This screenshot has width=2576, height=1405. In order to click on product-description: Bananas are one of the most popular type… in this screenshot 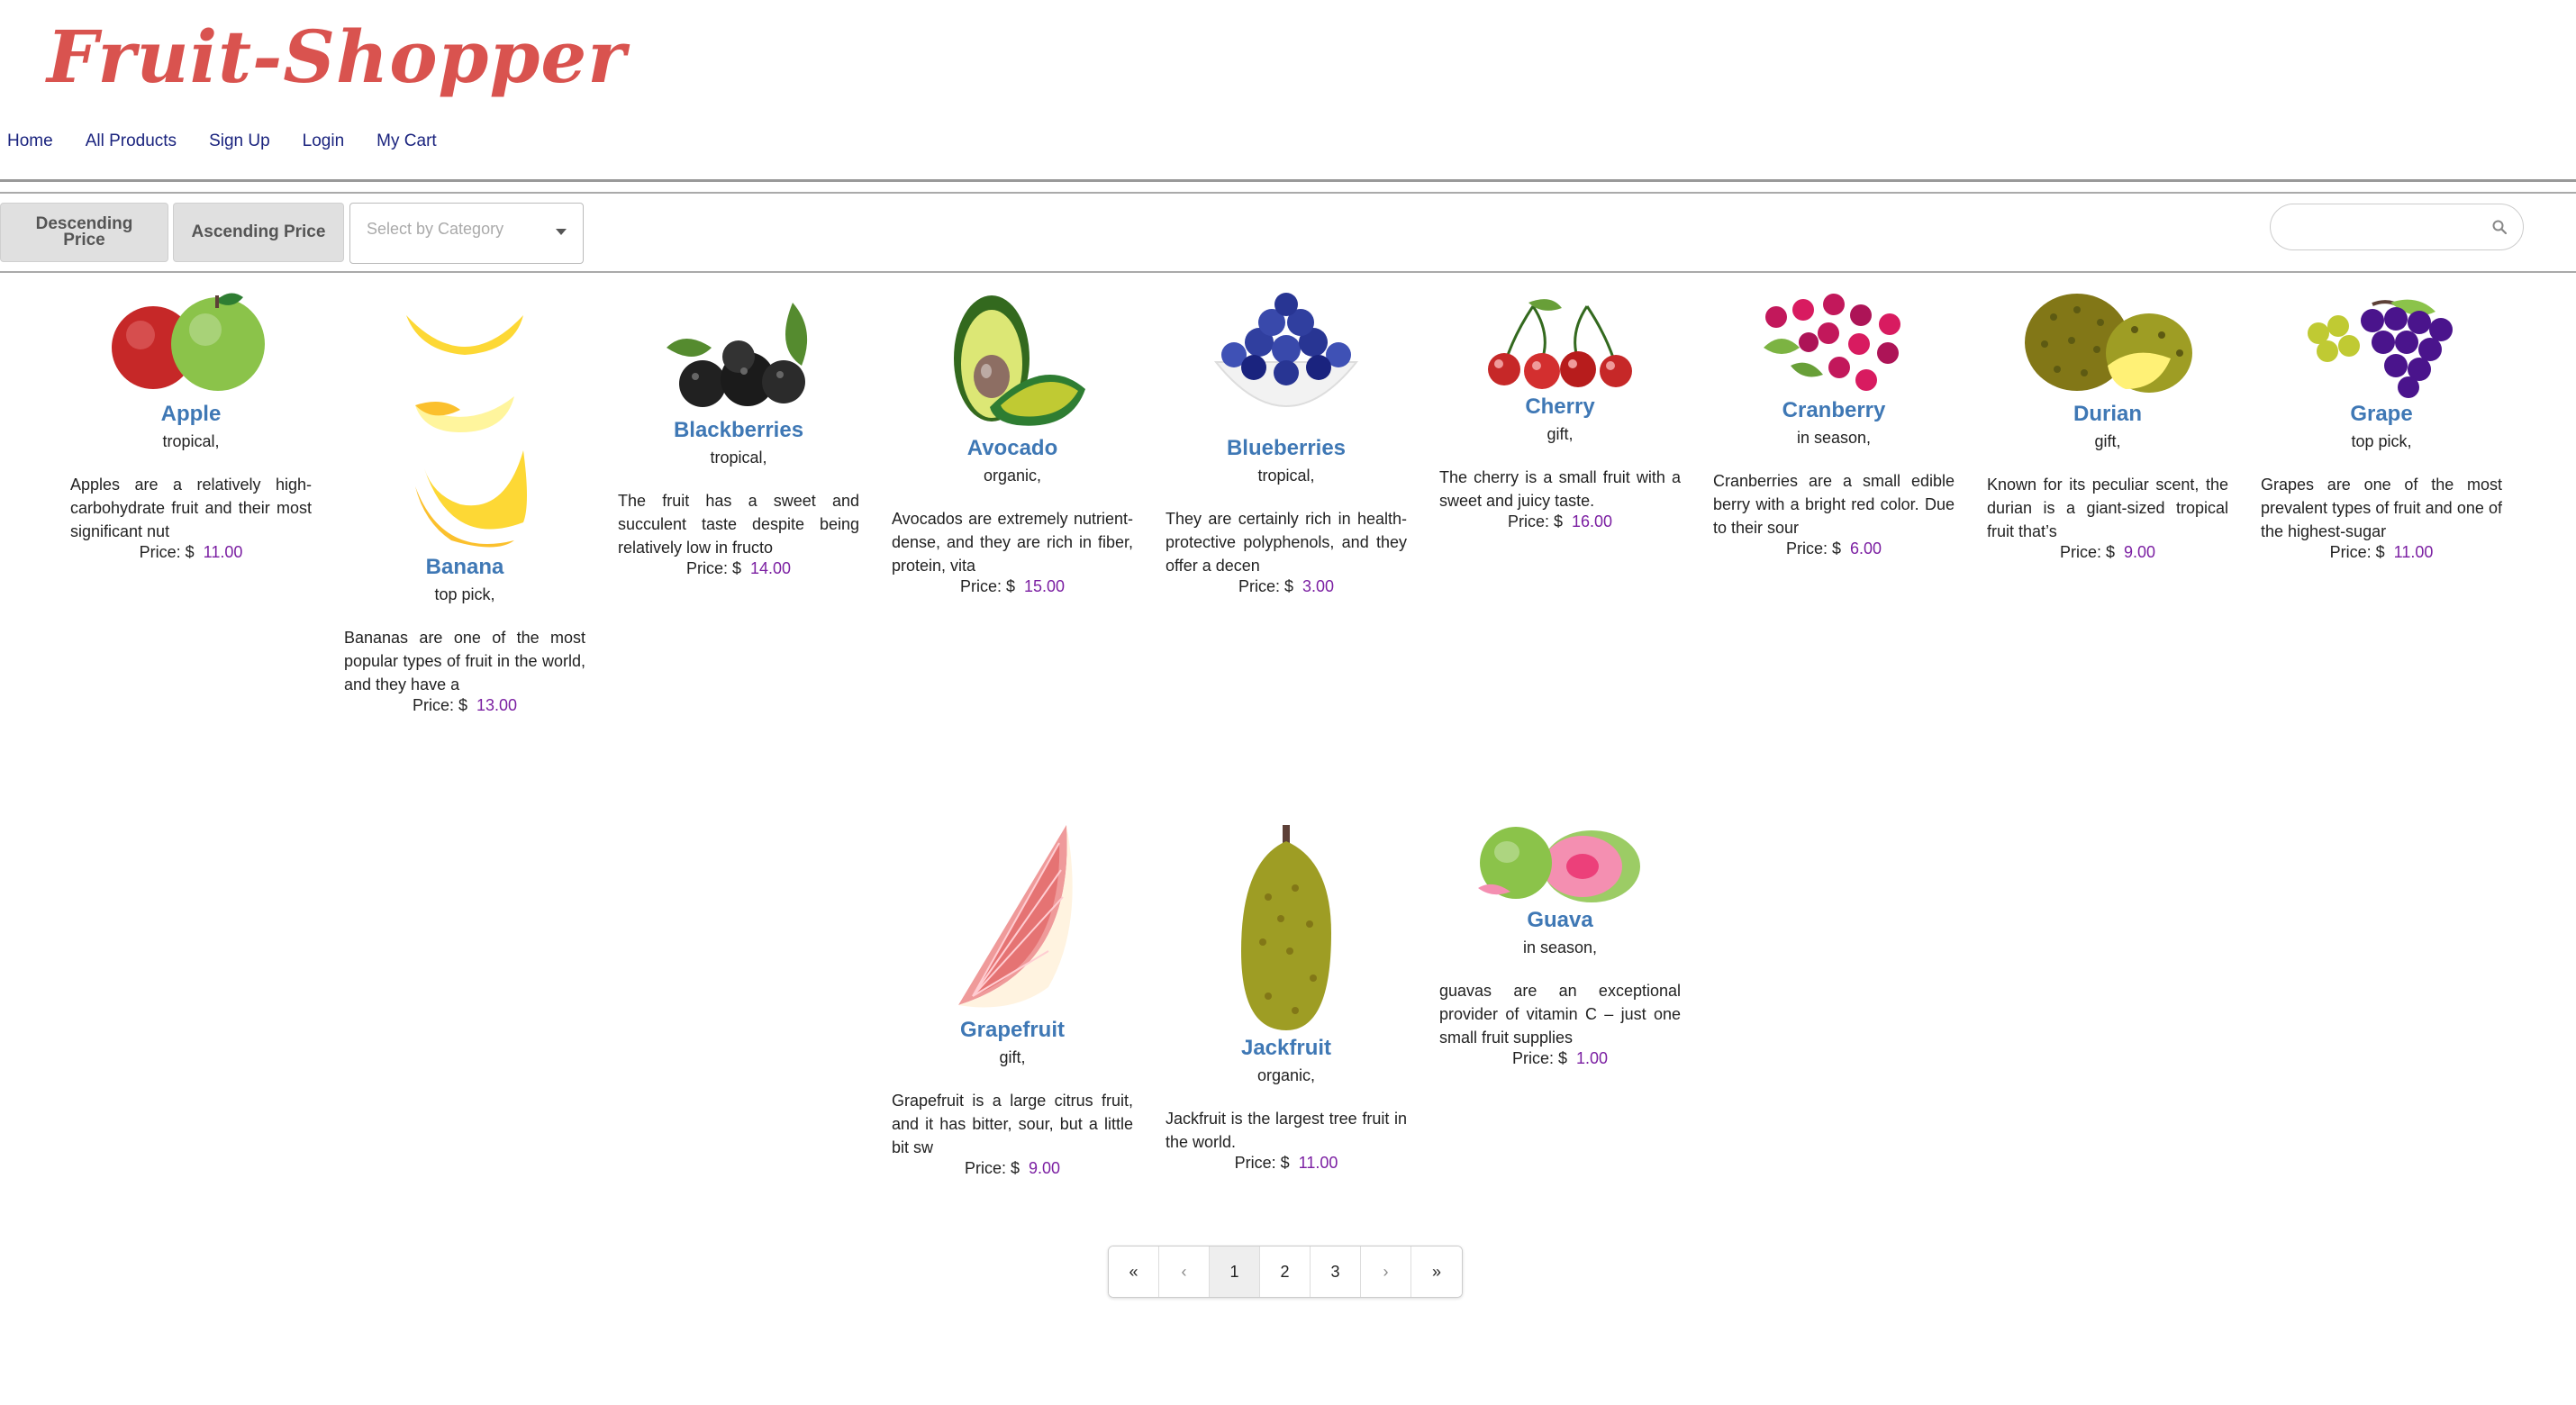, I will do `click(465, 661)`.